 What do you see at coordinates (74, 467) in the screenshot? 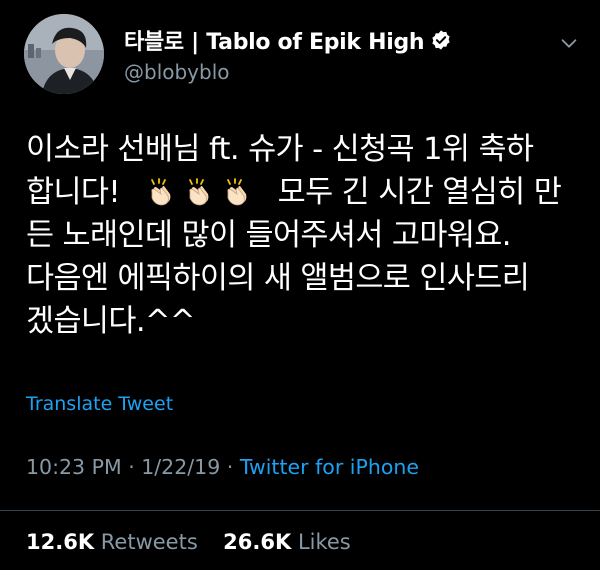
I see `tweet-time: 10:23 PM` at bounding box center [74, 467].